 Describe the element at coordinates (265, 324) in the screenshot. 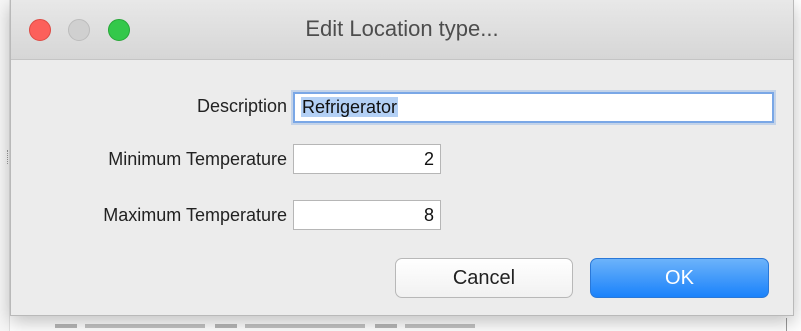

I see `background-obscured-text` at that location.